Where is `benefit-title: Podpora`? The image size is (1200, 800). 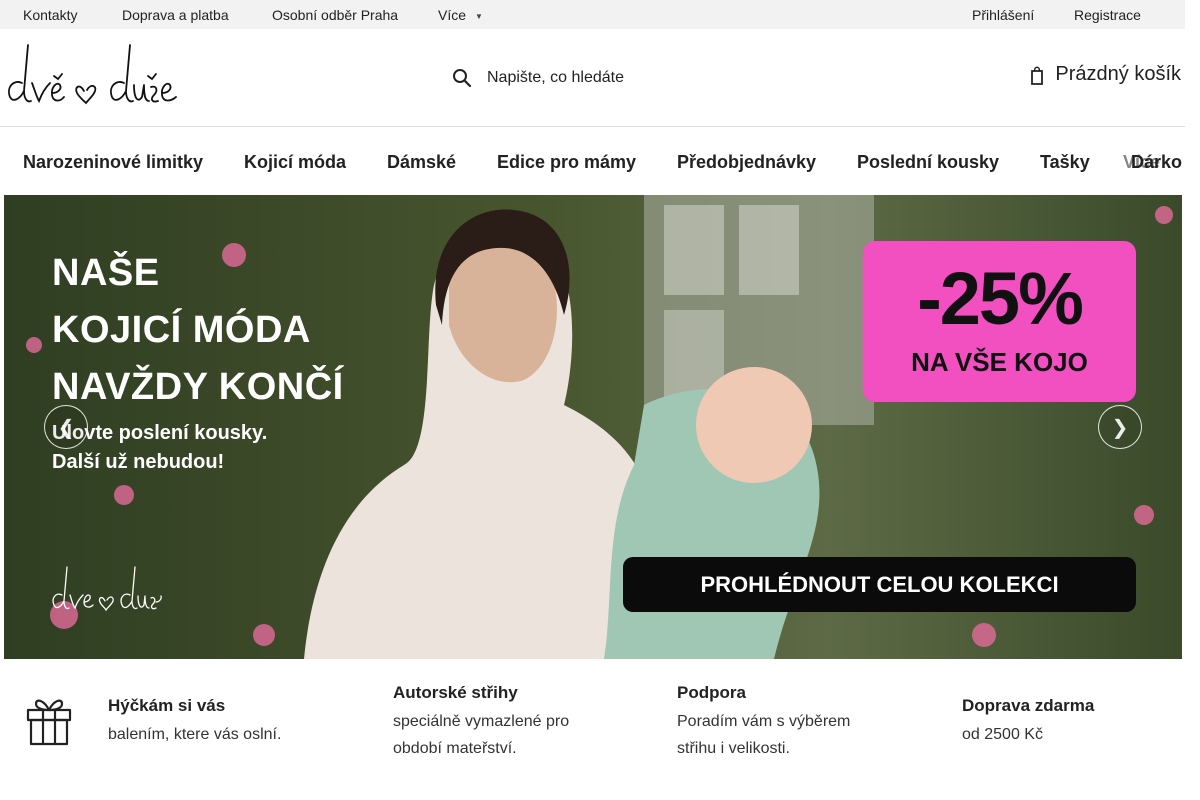
benefit-title: Podpora is located at coordinates (711, 692).